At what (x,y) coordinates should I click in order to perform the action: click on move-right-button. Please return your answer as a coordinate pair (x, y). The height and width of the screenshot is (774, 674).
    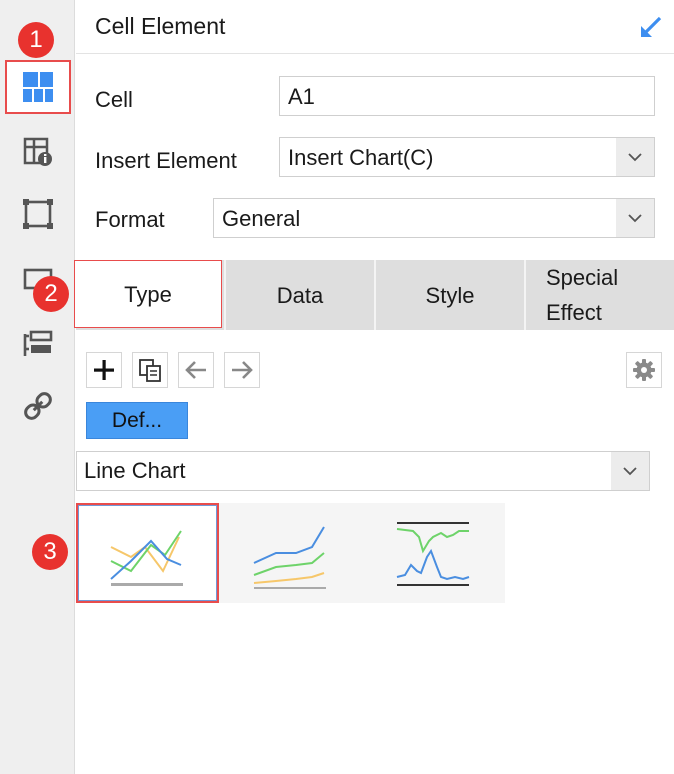
    Looking at the image, I should click on (242, 370).